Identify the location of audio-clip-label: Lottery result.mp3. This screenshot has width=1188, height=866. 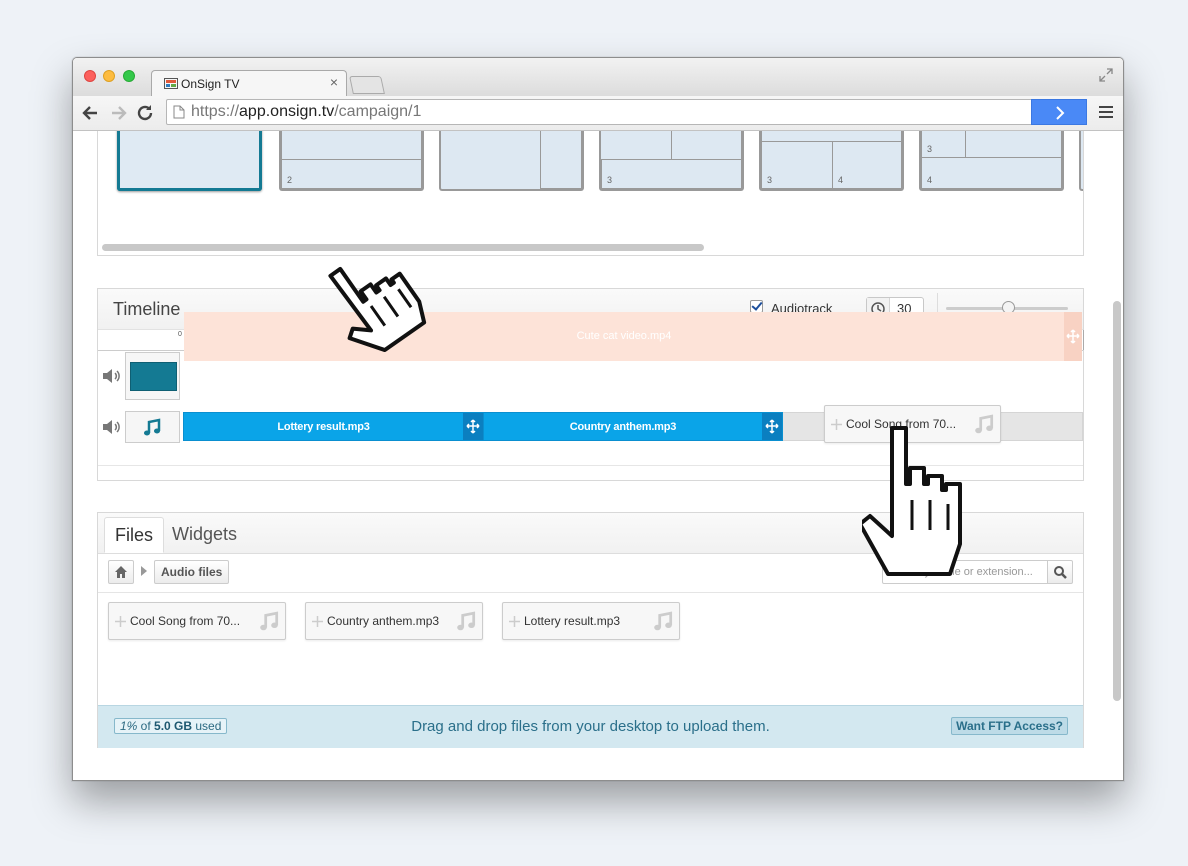
(323, 427).